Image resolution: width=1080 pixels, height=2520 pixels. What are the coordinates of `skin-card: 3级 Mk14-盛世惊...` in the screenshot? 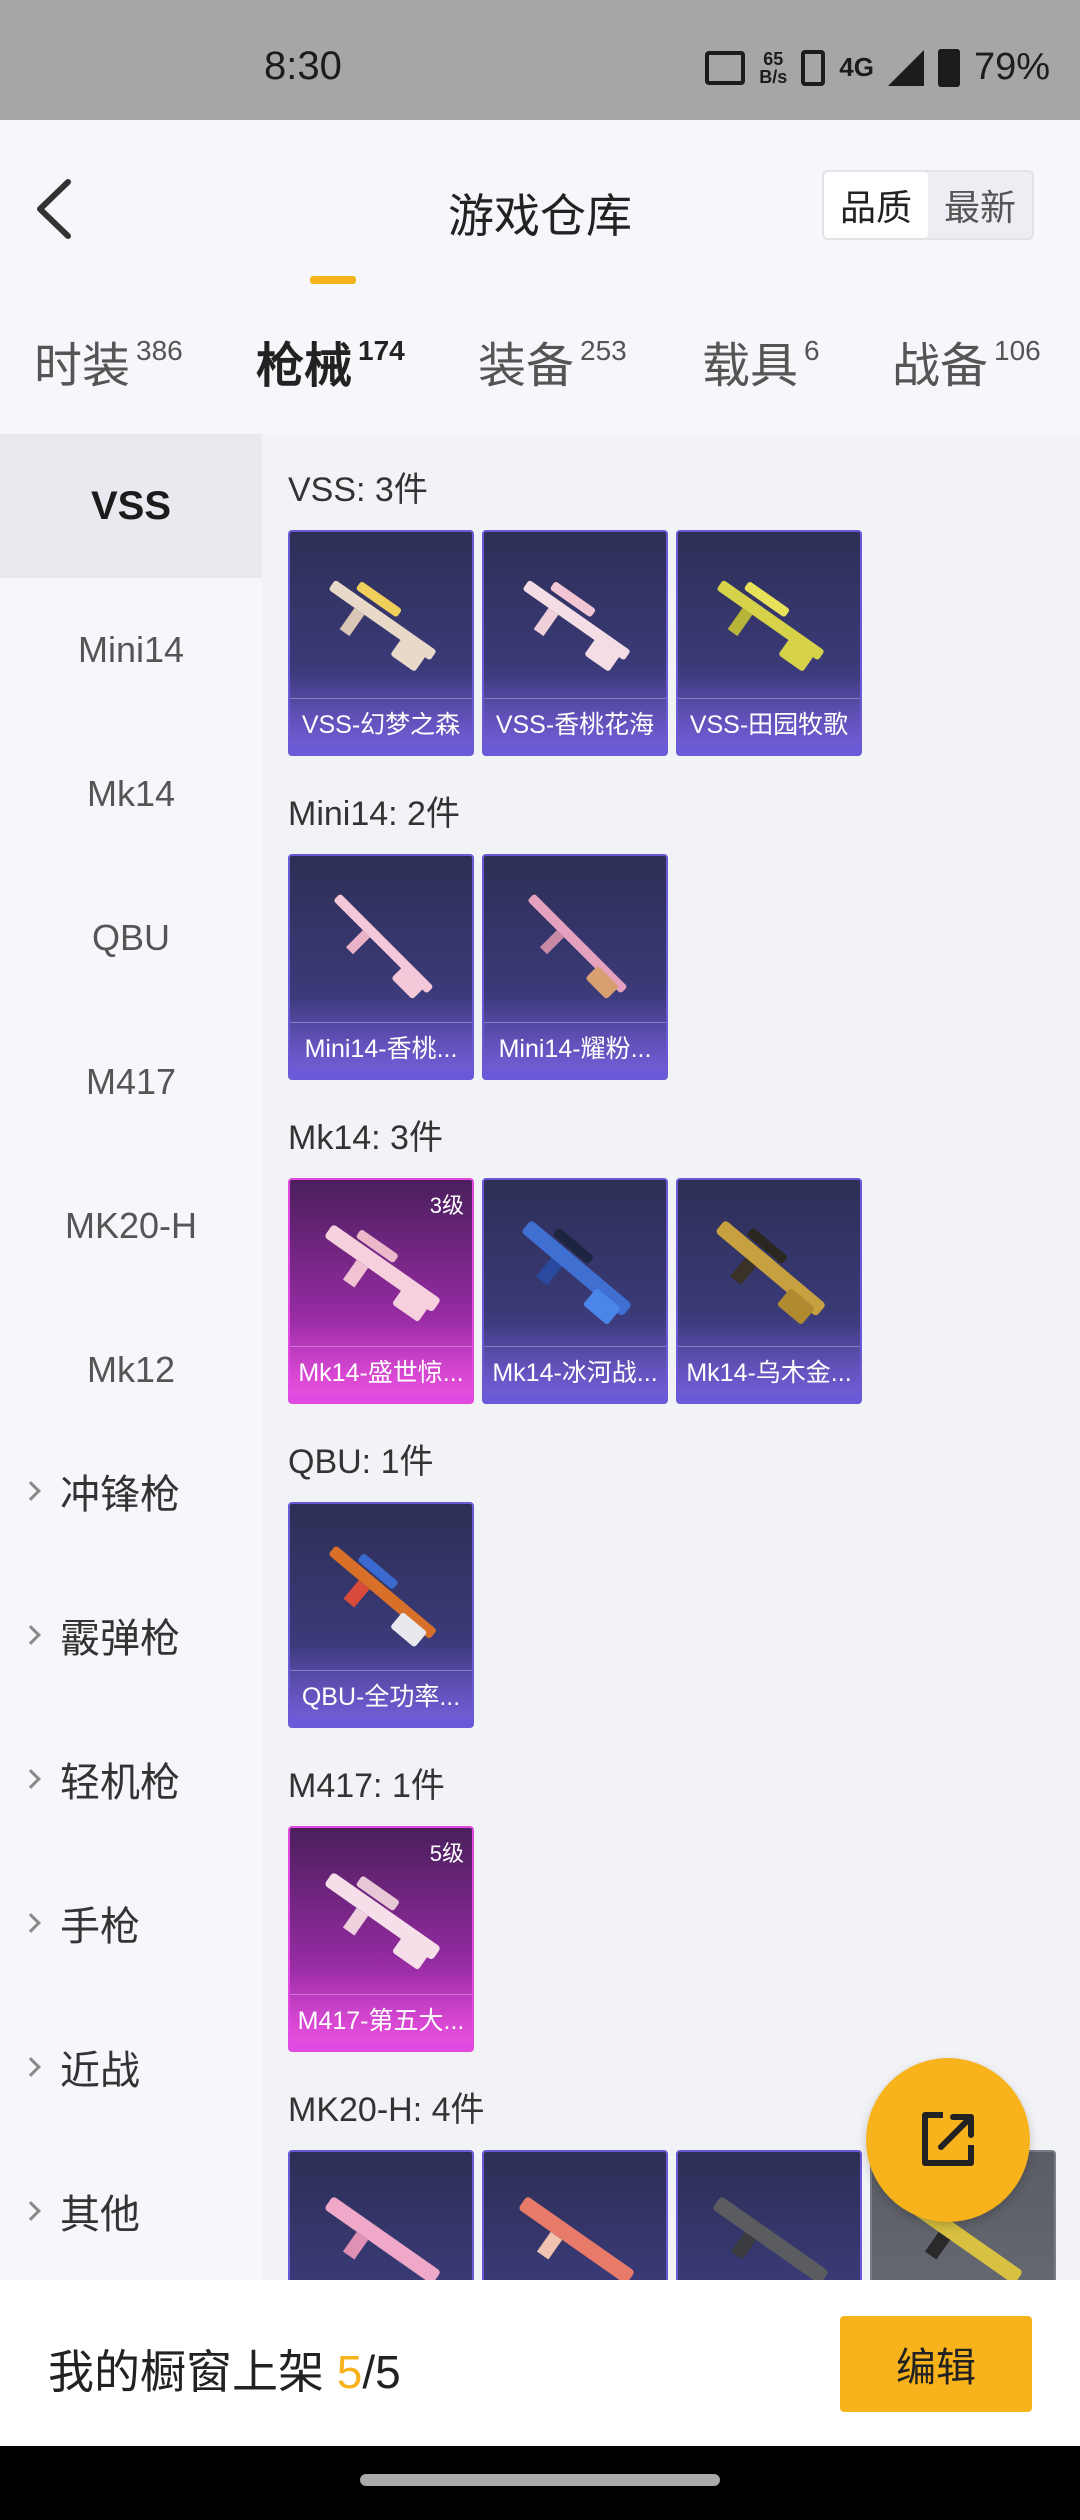 It's located at (381, 1291).